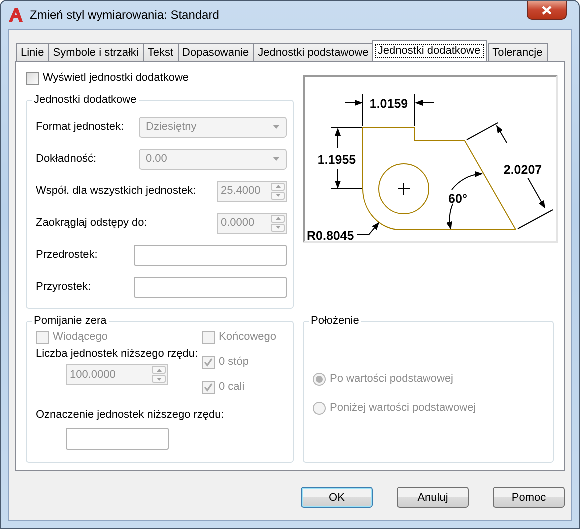 This screenshot has width=580, height=529. What do you see at coordinates (64, 287) in the screenshot?
I see `field-label: Przyrostek:` at bounding box center [64, 287].